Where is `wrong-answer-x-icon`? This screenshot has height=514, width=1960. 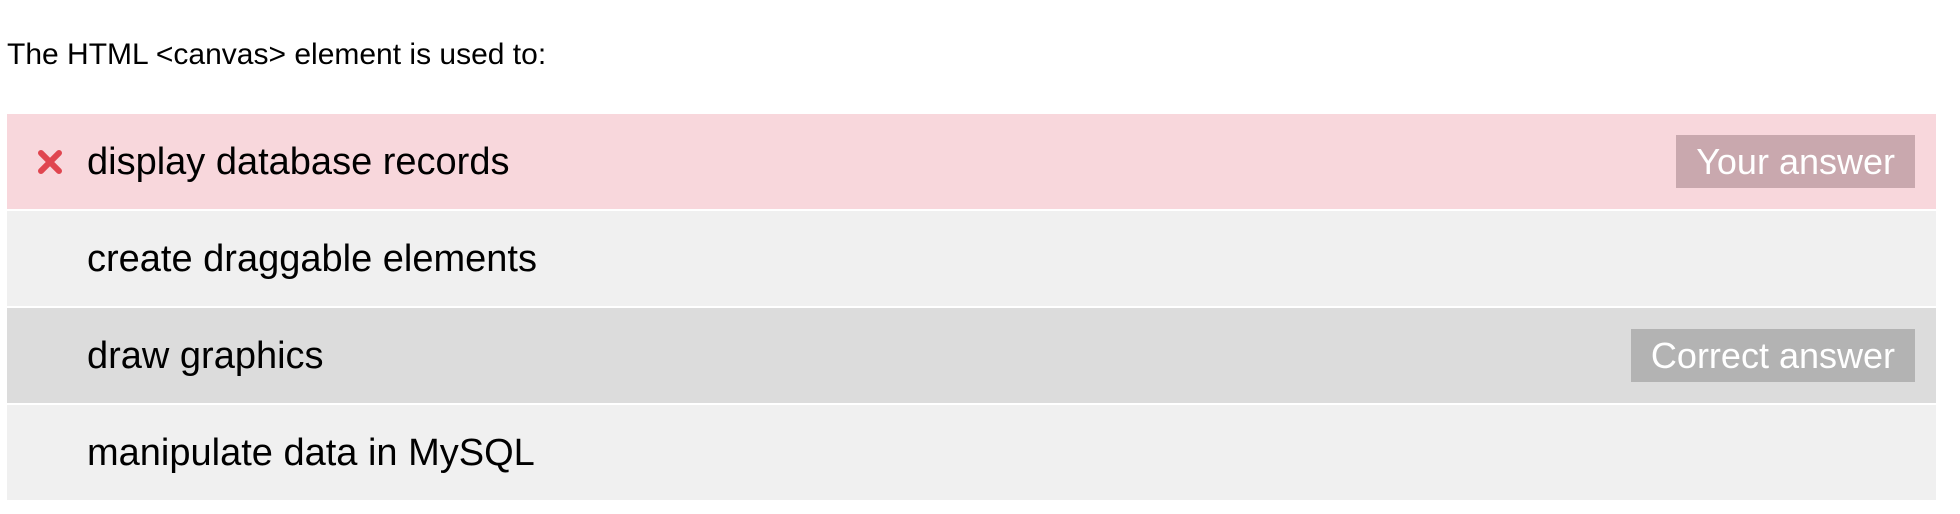
wrong-answer-x-icon is located at coordinates (50, 162).